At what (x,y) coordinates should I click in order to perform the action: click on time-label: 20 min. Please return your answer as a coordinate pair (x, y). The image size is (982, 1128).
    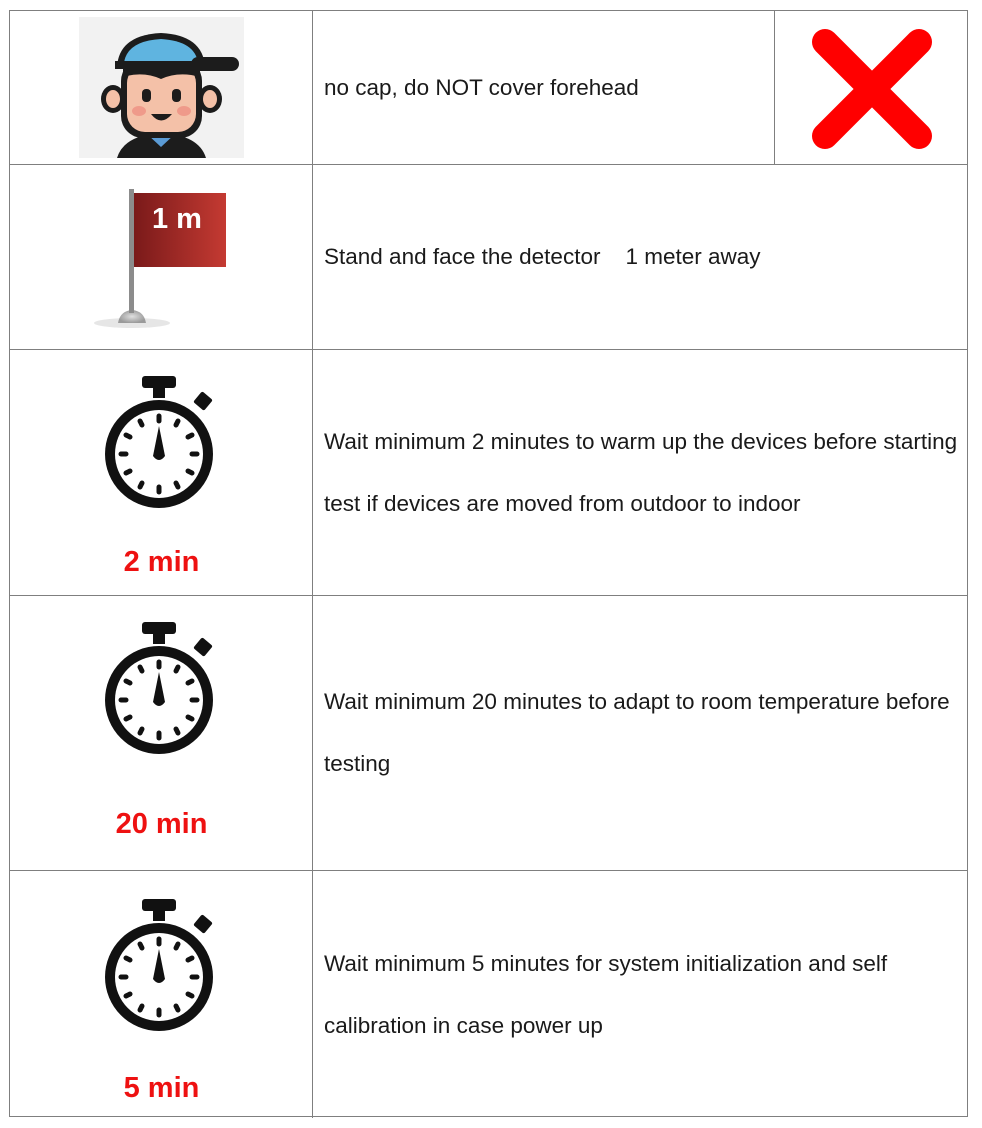
    Looking at the image, I should click on (161, 824).